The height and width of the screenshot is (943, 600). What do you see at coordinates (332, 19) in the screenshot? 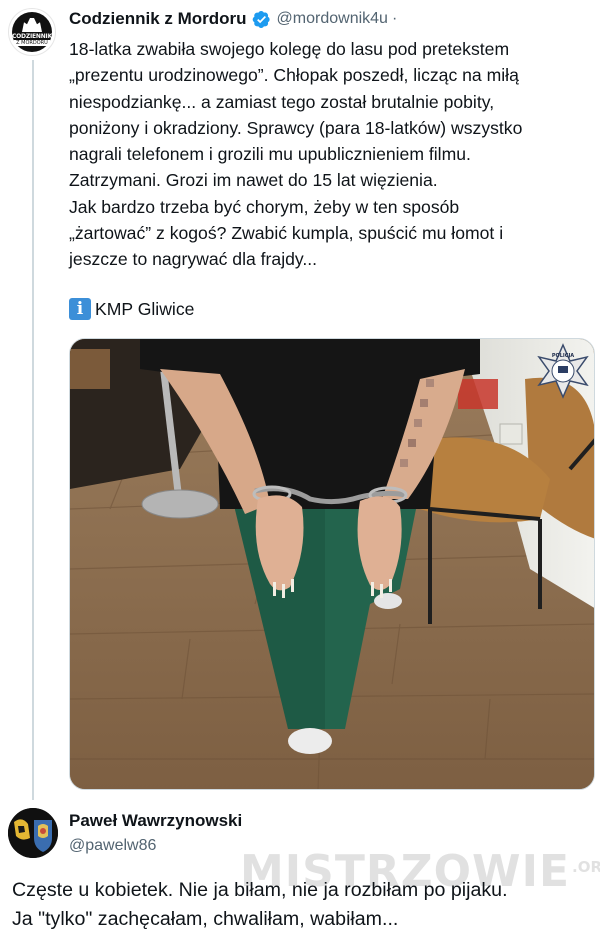
I see `author-handle: @mordownik4u` at bounding box center [332, 19].